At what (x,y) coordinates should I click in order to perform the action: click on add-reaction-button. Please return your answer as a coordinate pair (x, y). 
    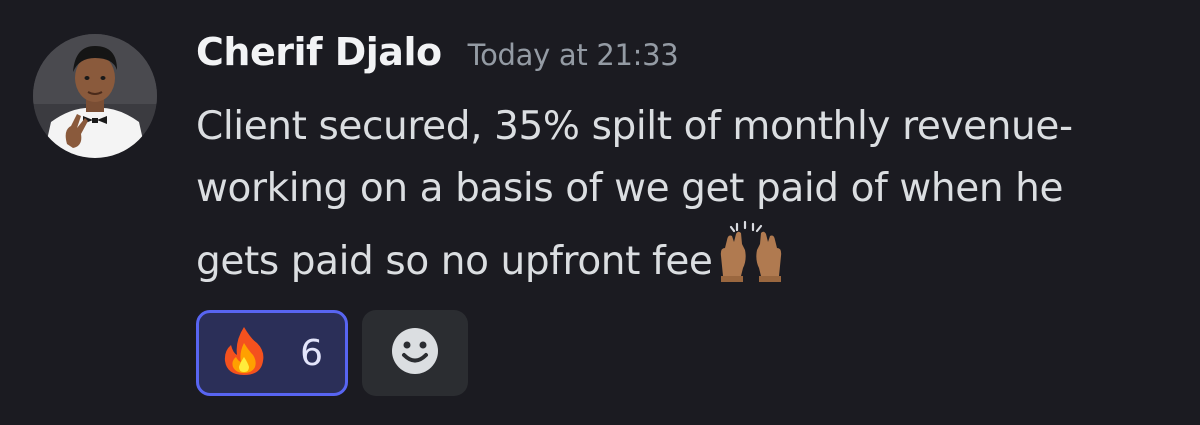
    Looking at the image, I should click on (415, 353).